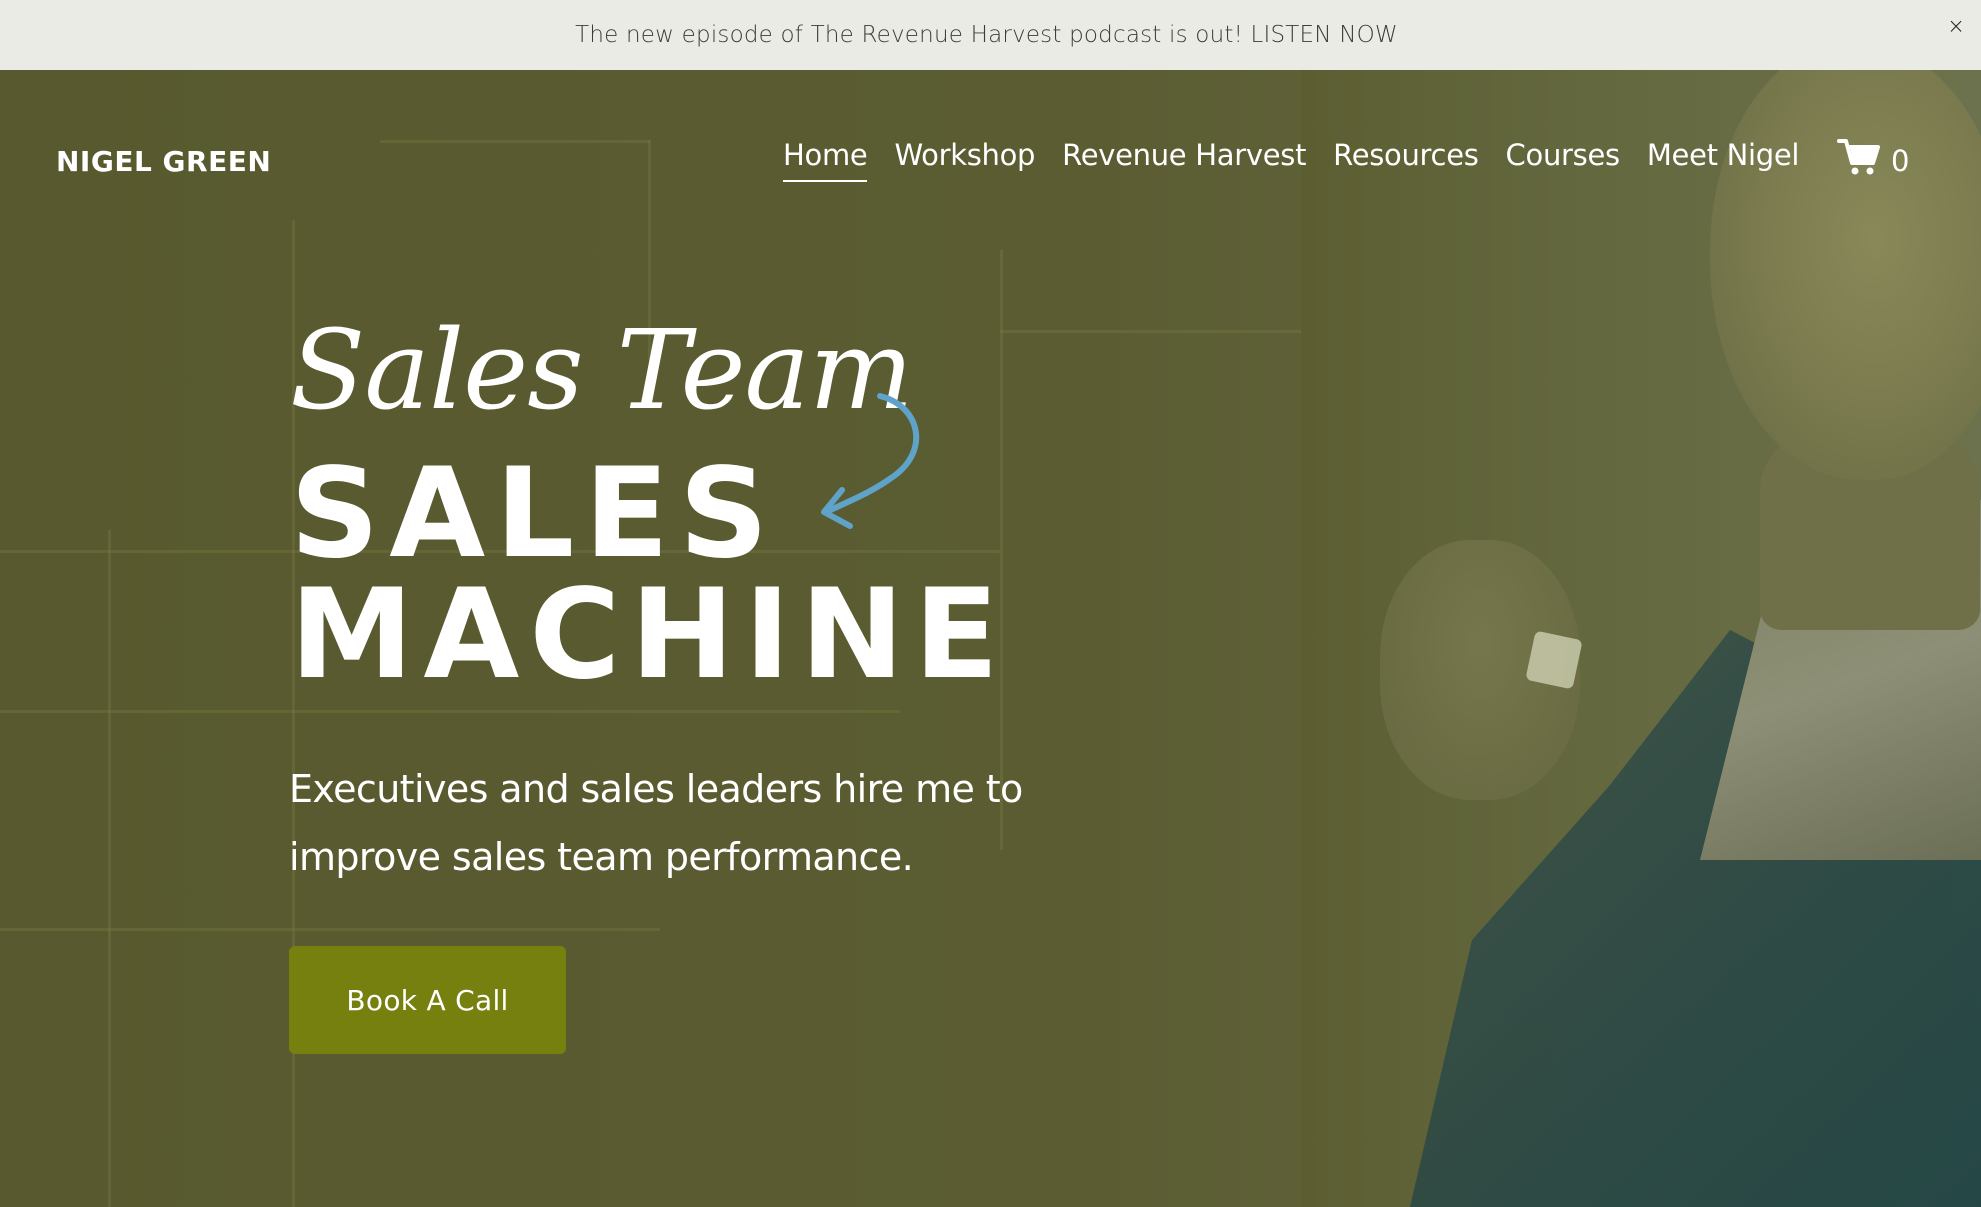  Describe the element at coordinates (825, 160) in the screenshot. I see `nav-item-home: Home` at that location.